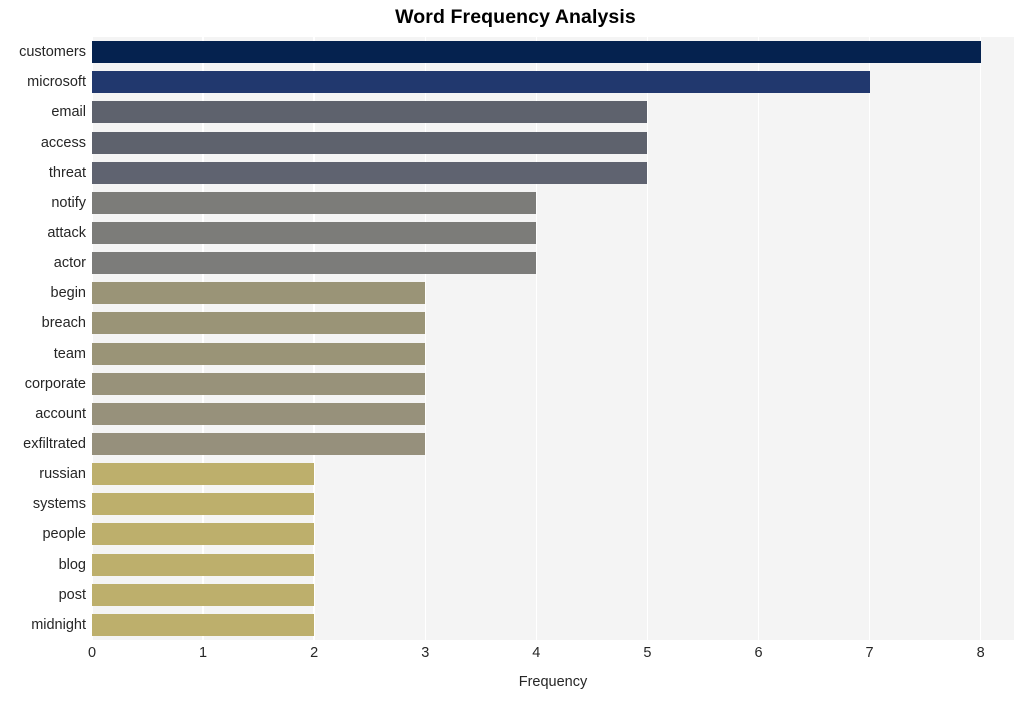  What do you see at coordinates (314, 653) in the screenshot?
I see `x-tick-label-2: 2` at bounding box center [314, 653].